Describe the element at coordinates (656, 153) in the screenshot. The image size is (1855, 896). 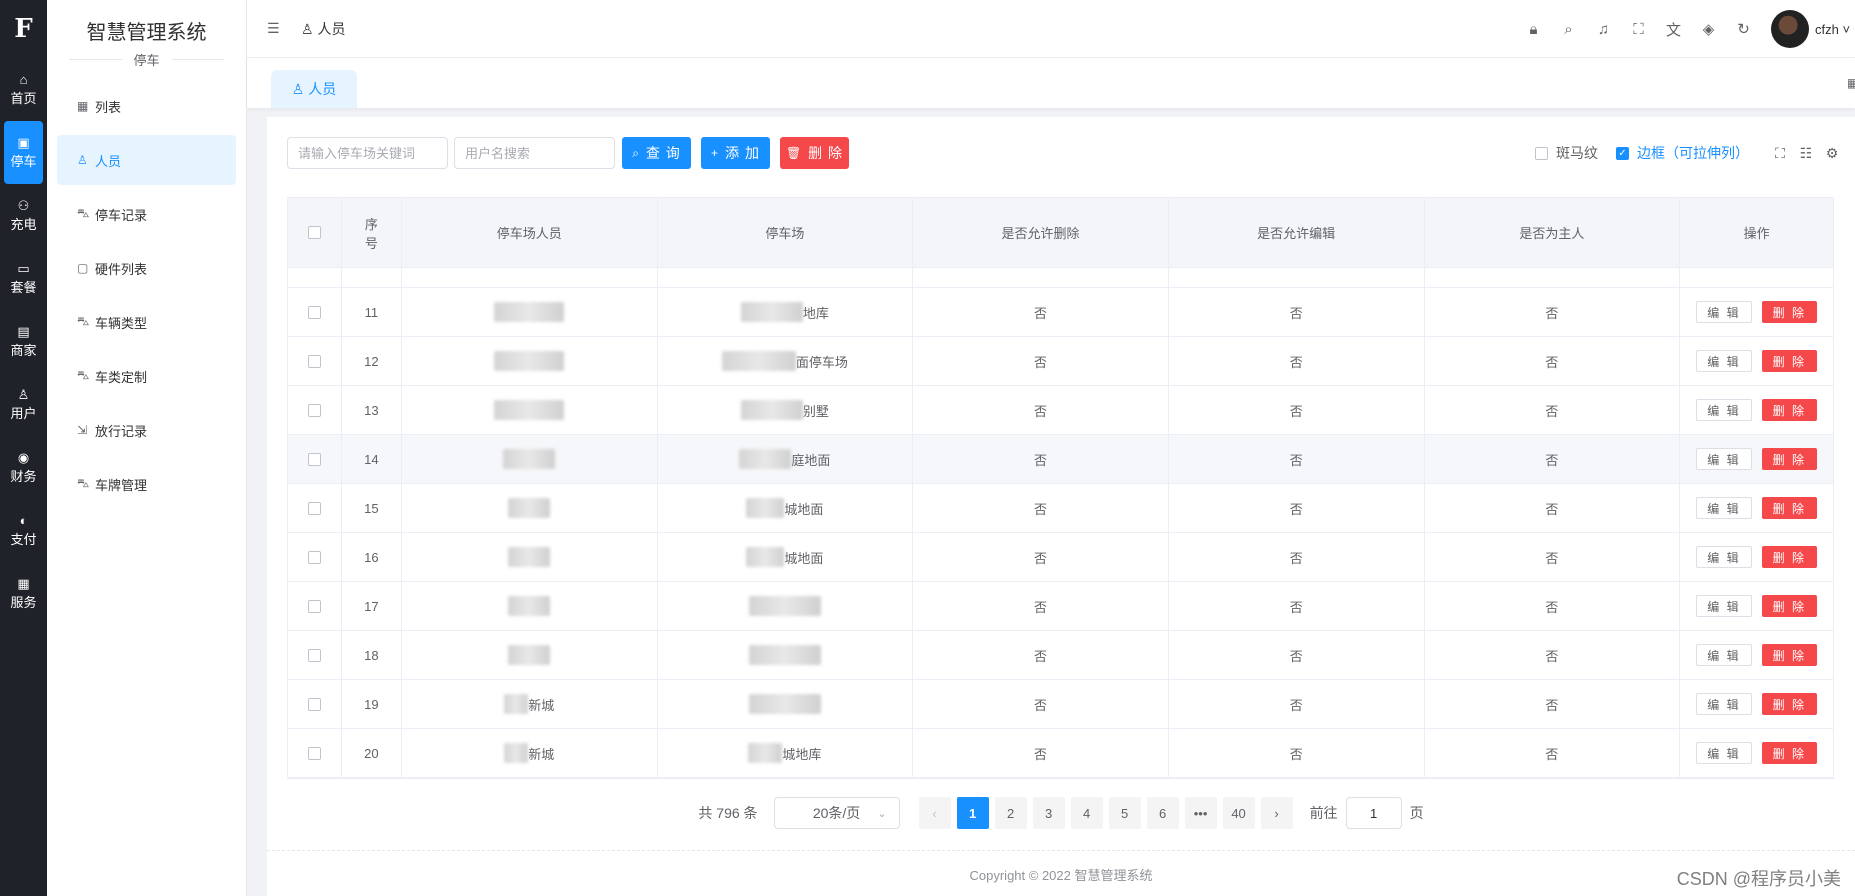
I see `query-button: ⌕ 查 询` at that location.